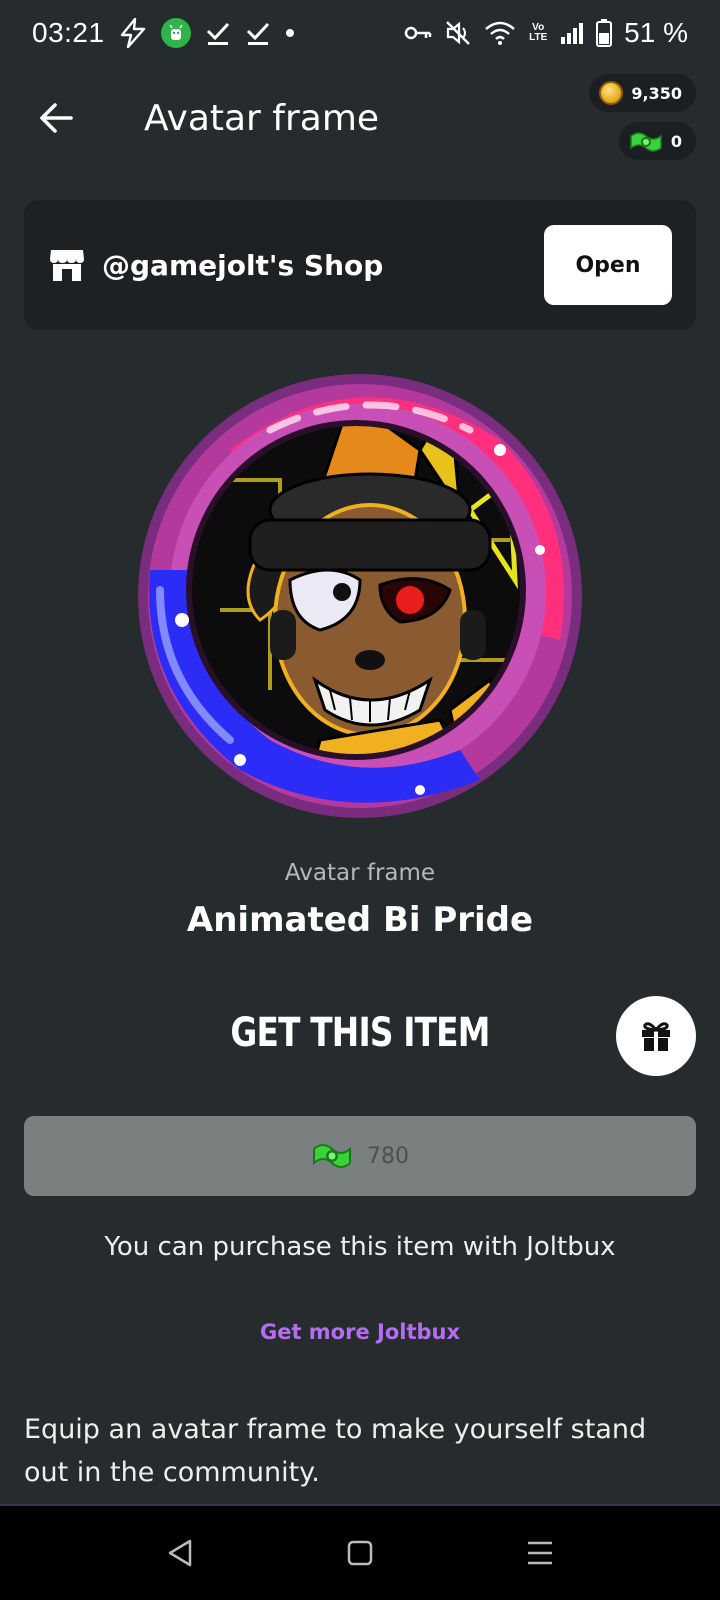 Image resolution: width=720 pixels, height=1600 pixels. What do you see at coordinates (538, 32) in the screenshot?
I see `volte-icon: Vo LTE` at bounding box center [538, 32].